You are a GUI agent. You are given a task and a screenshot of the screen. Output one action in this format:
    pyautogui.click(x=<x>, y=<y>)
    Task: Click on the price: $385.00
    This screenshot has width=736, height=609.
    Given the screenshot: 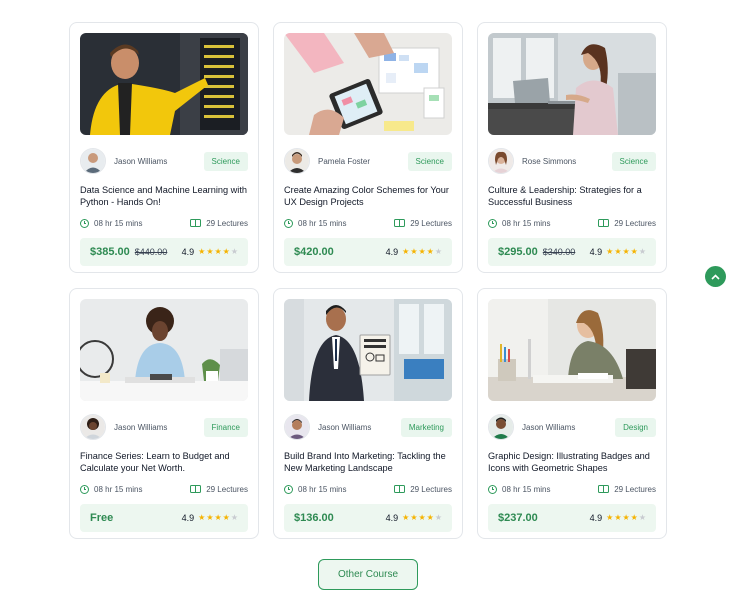 What is the action you would take?
    pyautogui.click(x=110, y=252)
    